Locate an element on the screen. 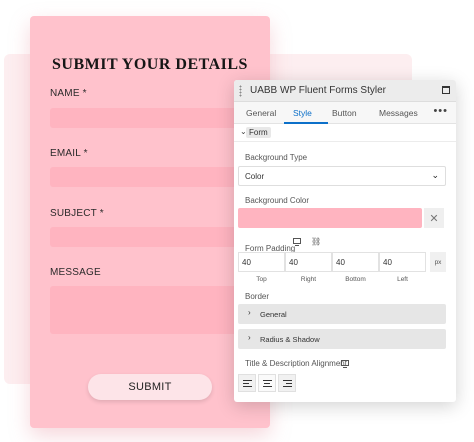 The height and width of the screenshot is (442, 474). background-type-value: Color is located at coordinates (255, 176).